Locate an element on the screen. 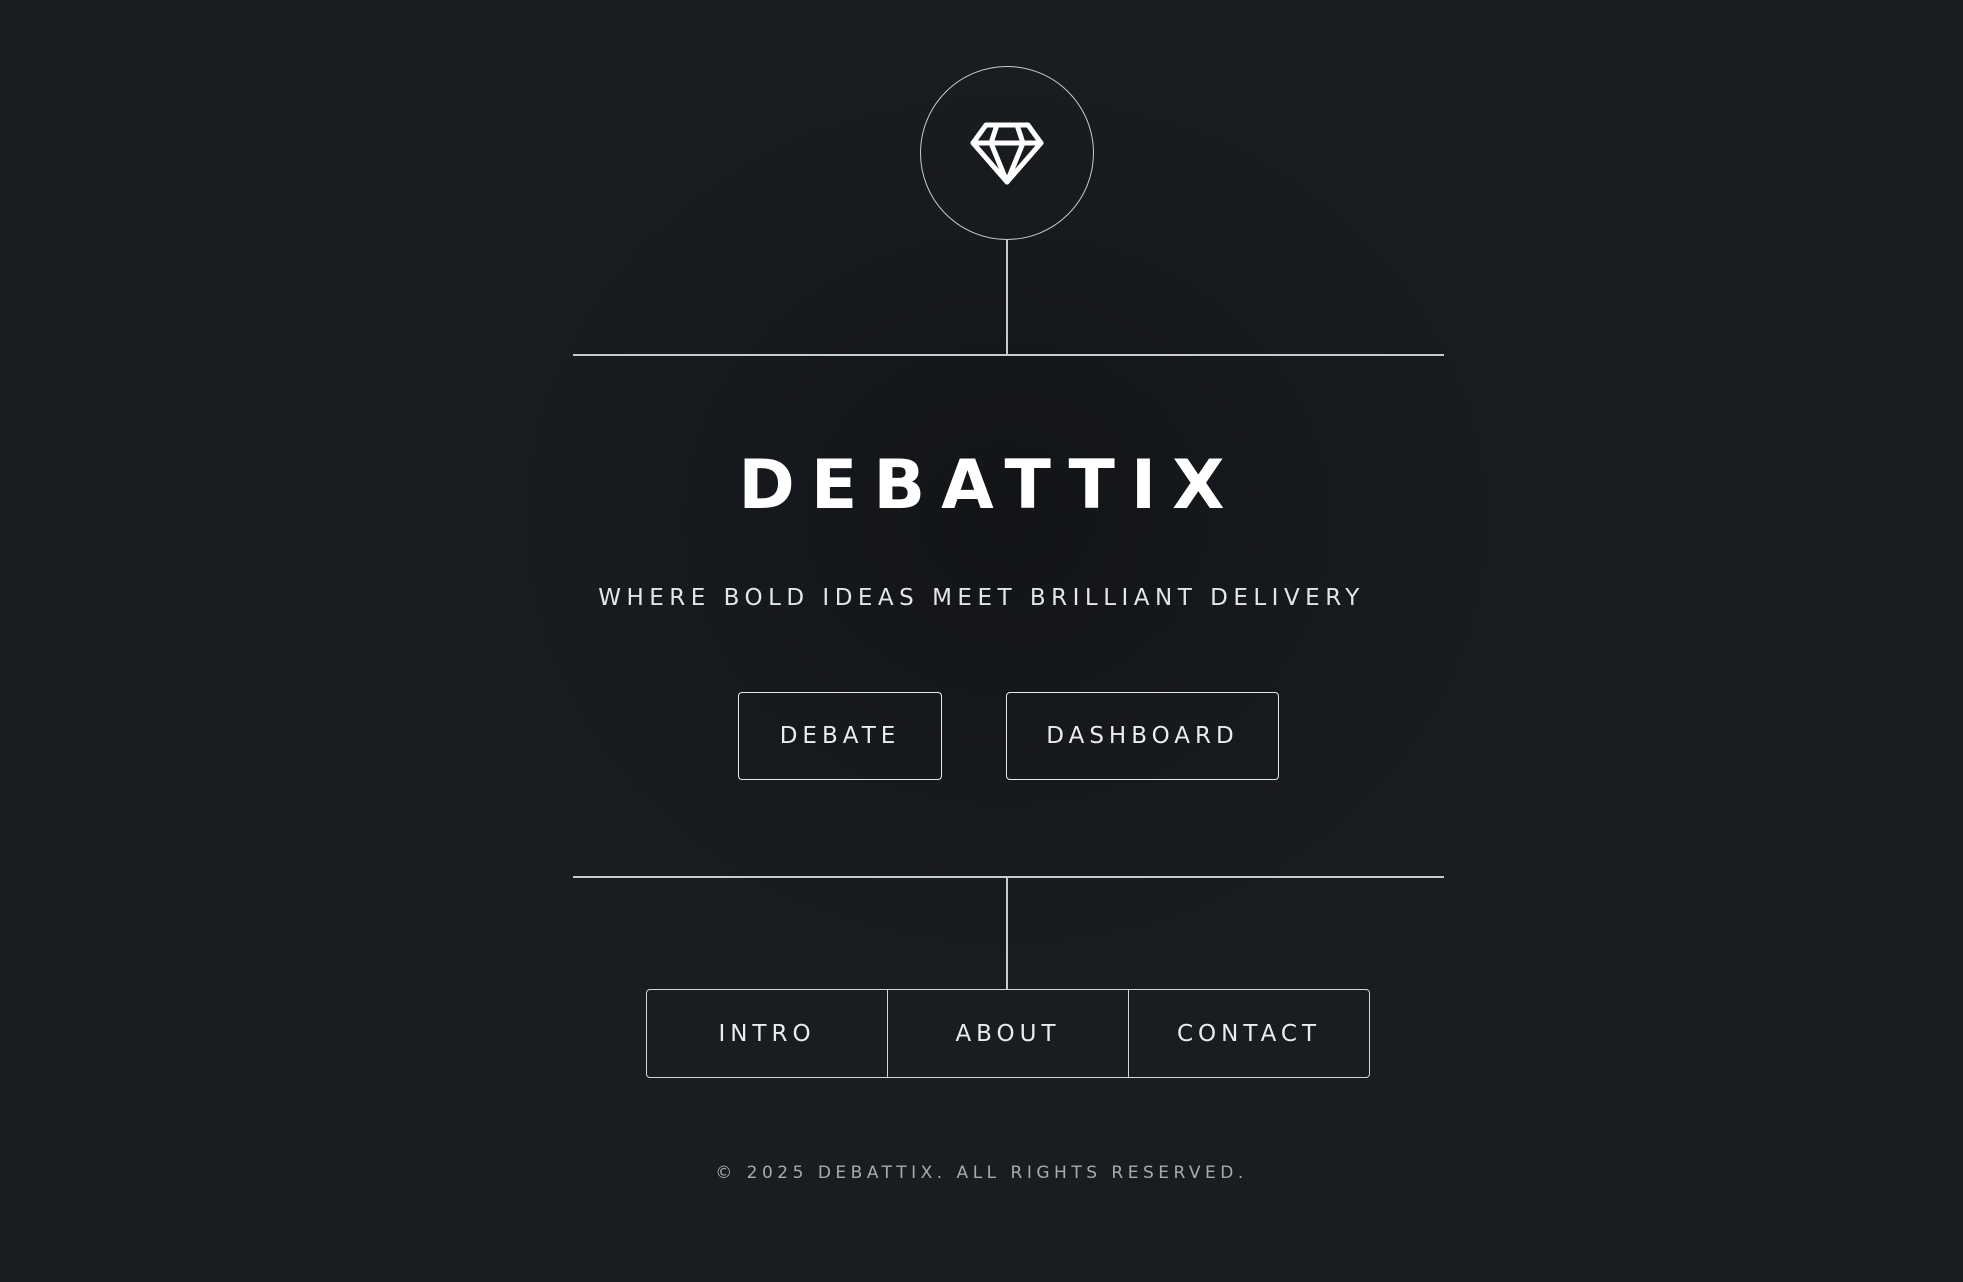 The height and width of the screenshot is (1282, 1963). diamond-icon is located at coordinates (1007, 153).